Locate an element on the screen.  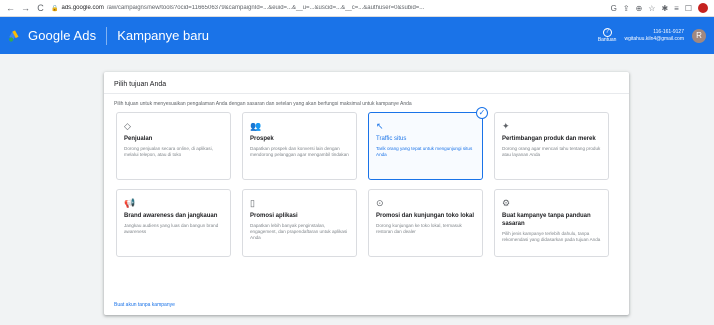
goal-card-title: Promosi dan kunjungan toko lokal is located at coordinates (425, 216).